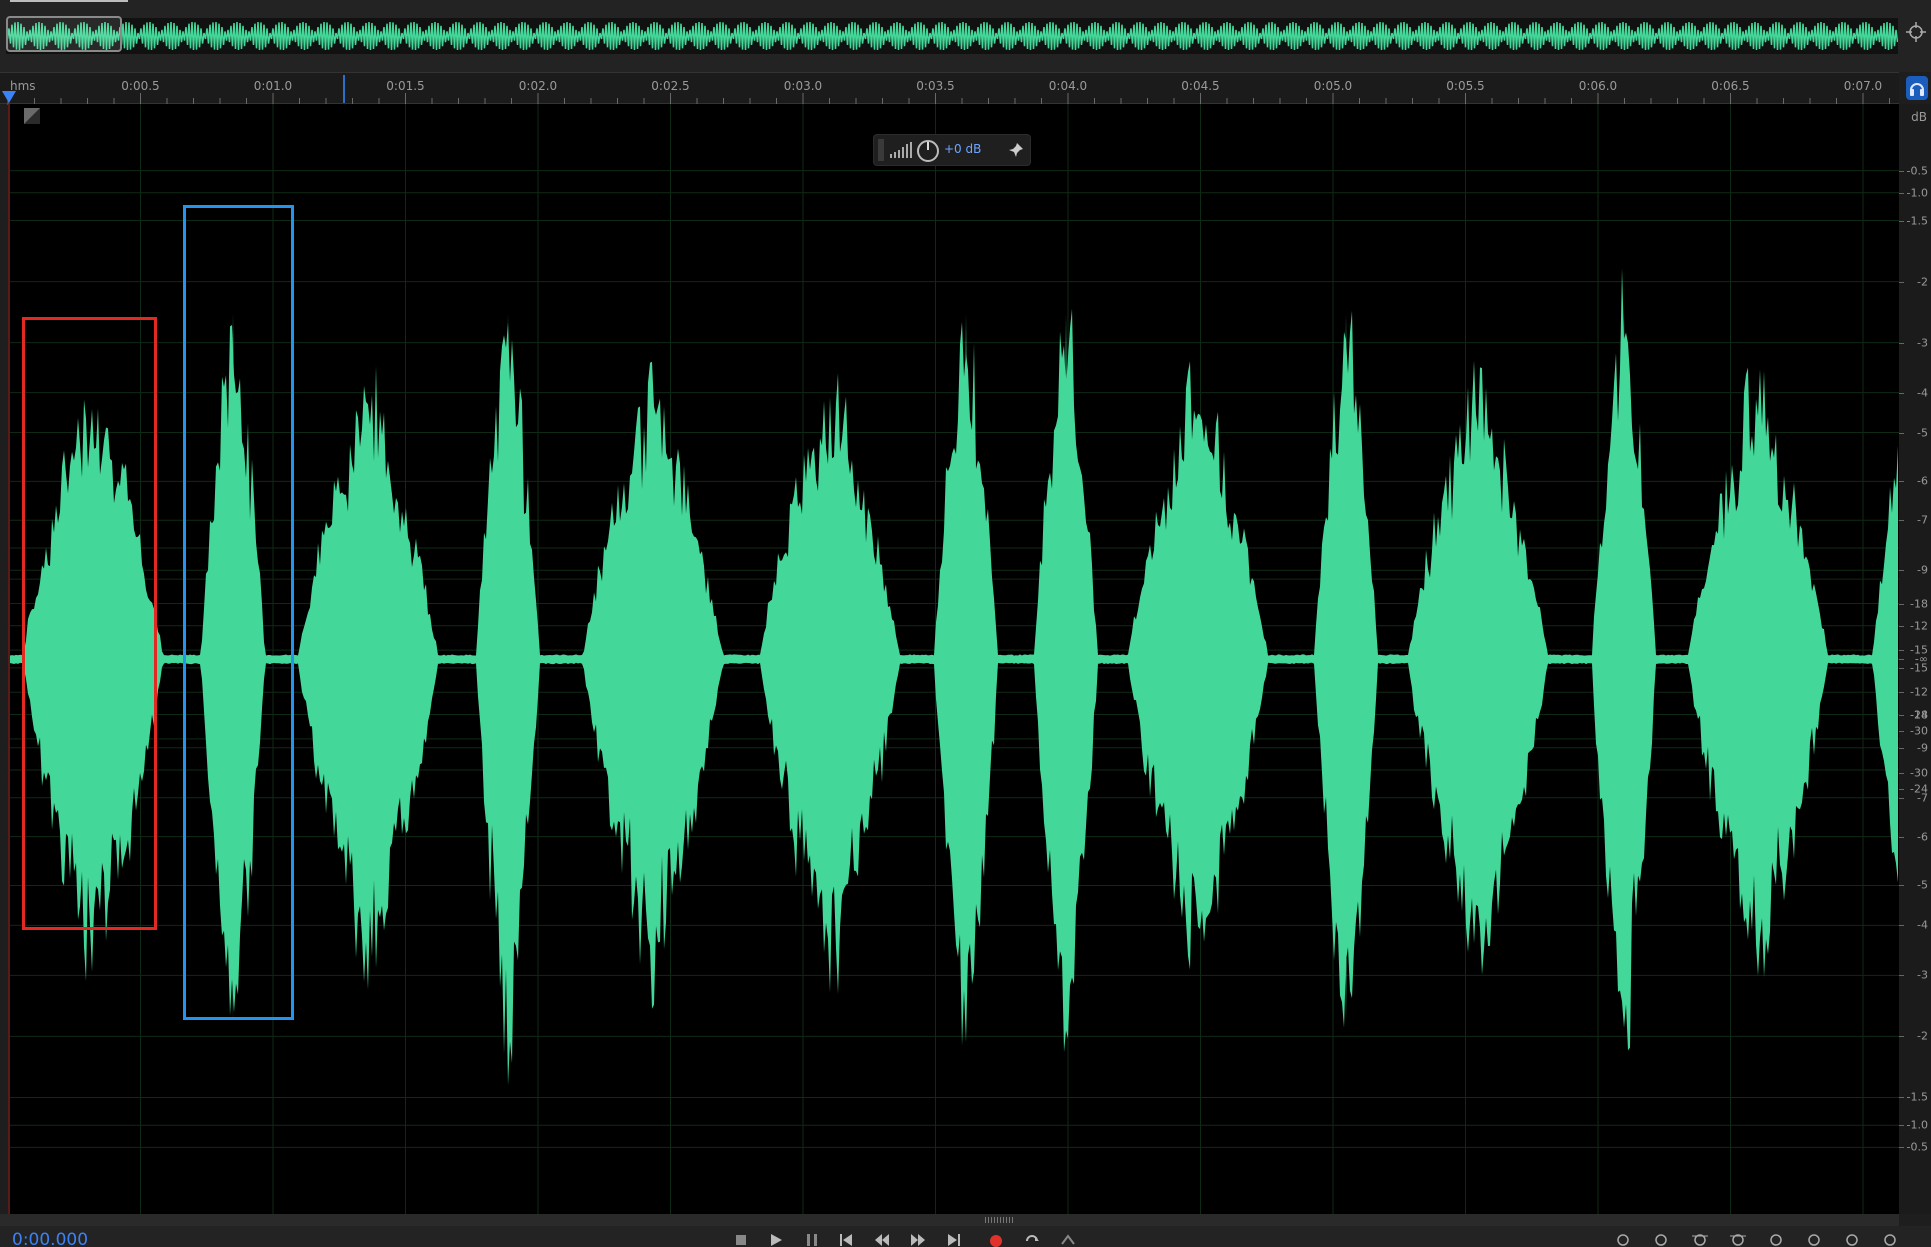  Describe the element at coordinates (1776, 1239) in the screenshot. I see `zoom-full-icon` at that location.